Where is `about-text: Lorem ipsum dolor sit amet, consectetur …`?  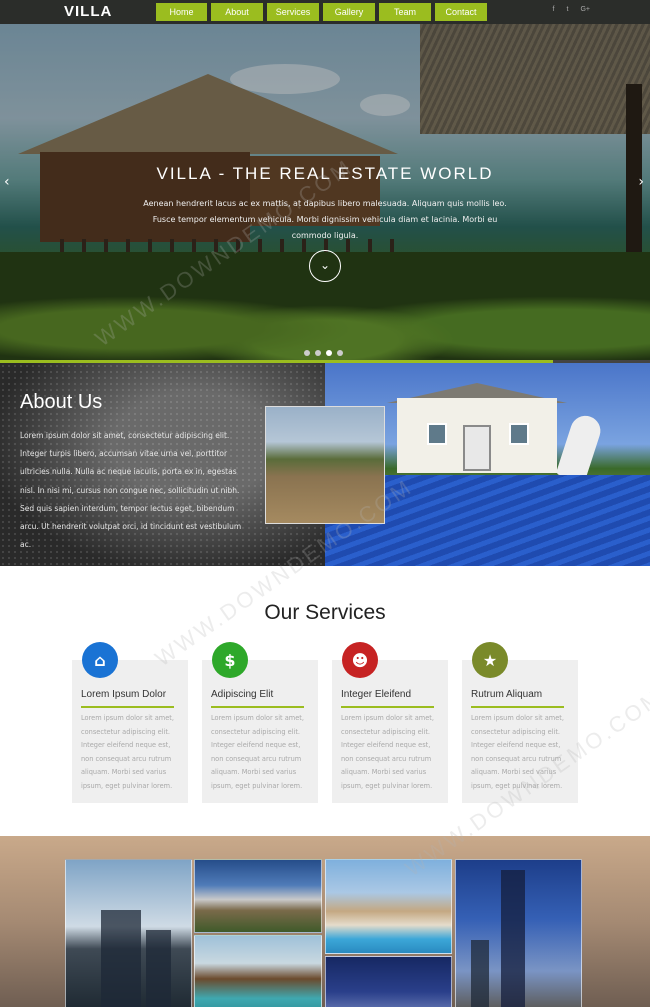
about-text: Lorem ipsum dolor sit amet, consectetur … is located at coordinates (131, 490).